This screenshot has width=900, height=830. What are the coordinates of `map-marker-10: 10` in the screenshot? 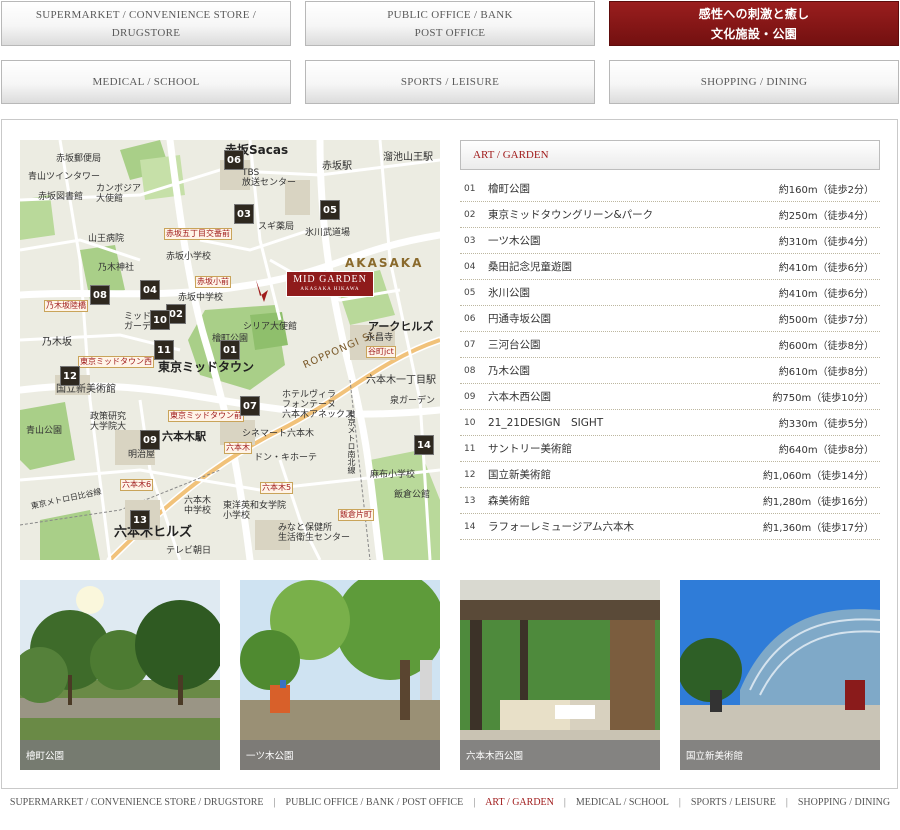 It's located at (160, 320).